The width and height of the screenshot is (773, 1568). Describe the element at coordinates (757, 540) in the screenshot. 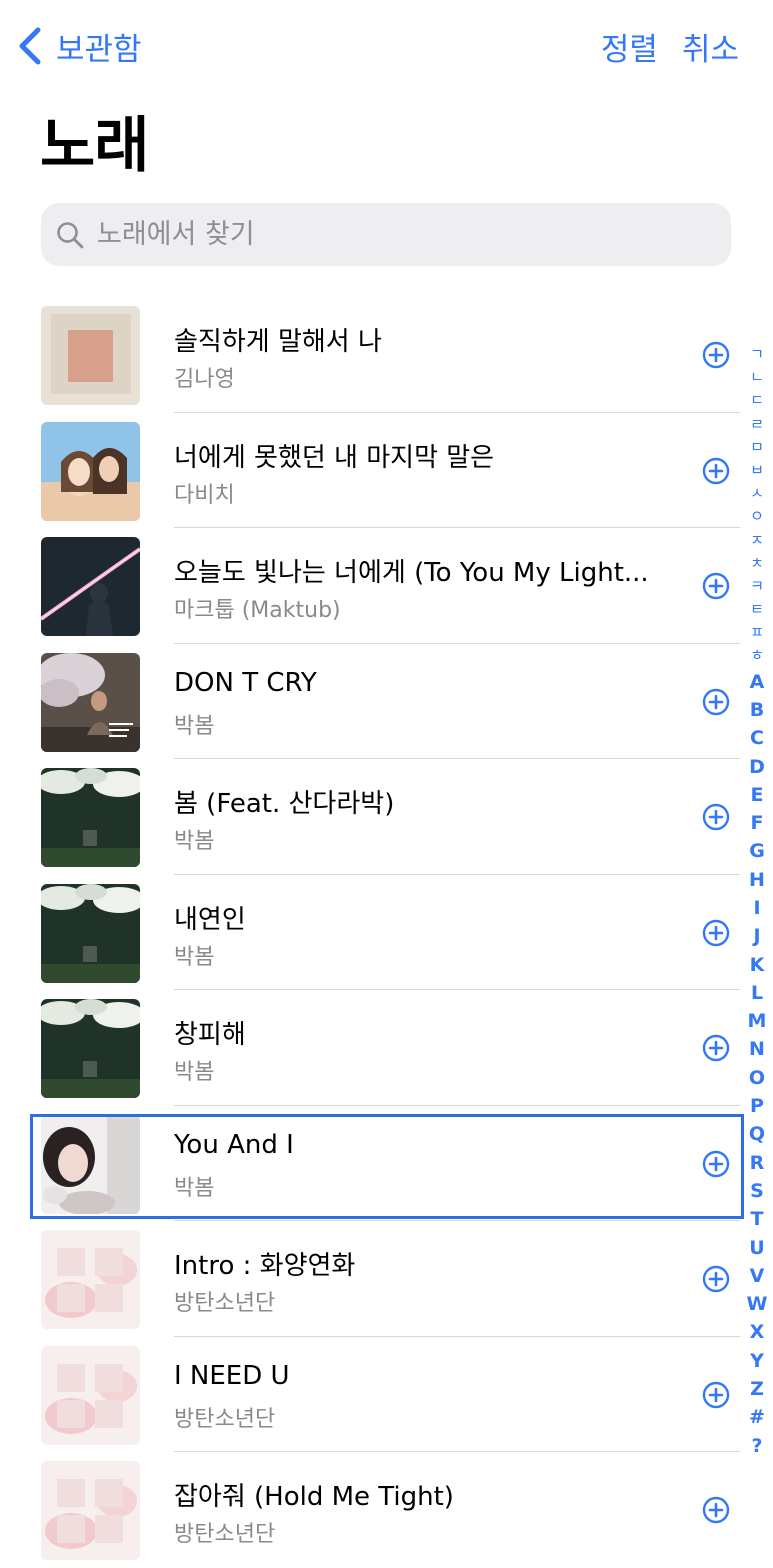

I see `index-letter: ㅈ` at that location.